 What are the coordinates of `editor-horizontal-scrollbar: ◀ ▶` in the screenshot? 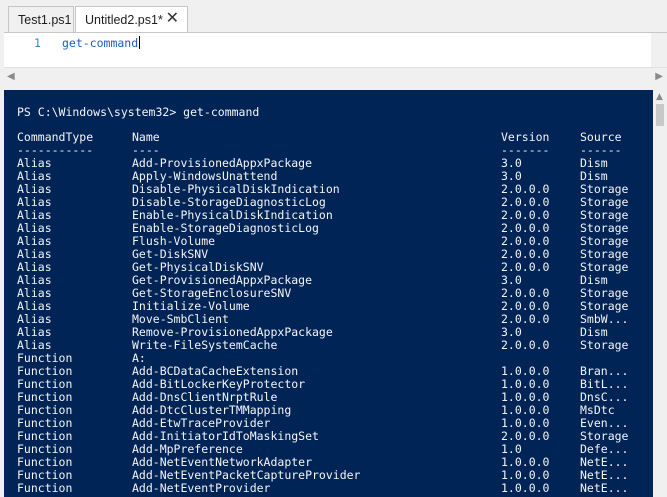 It's located at (335, 76).